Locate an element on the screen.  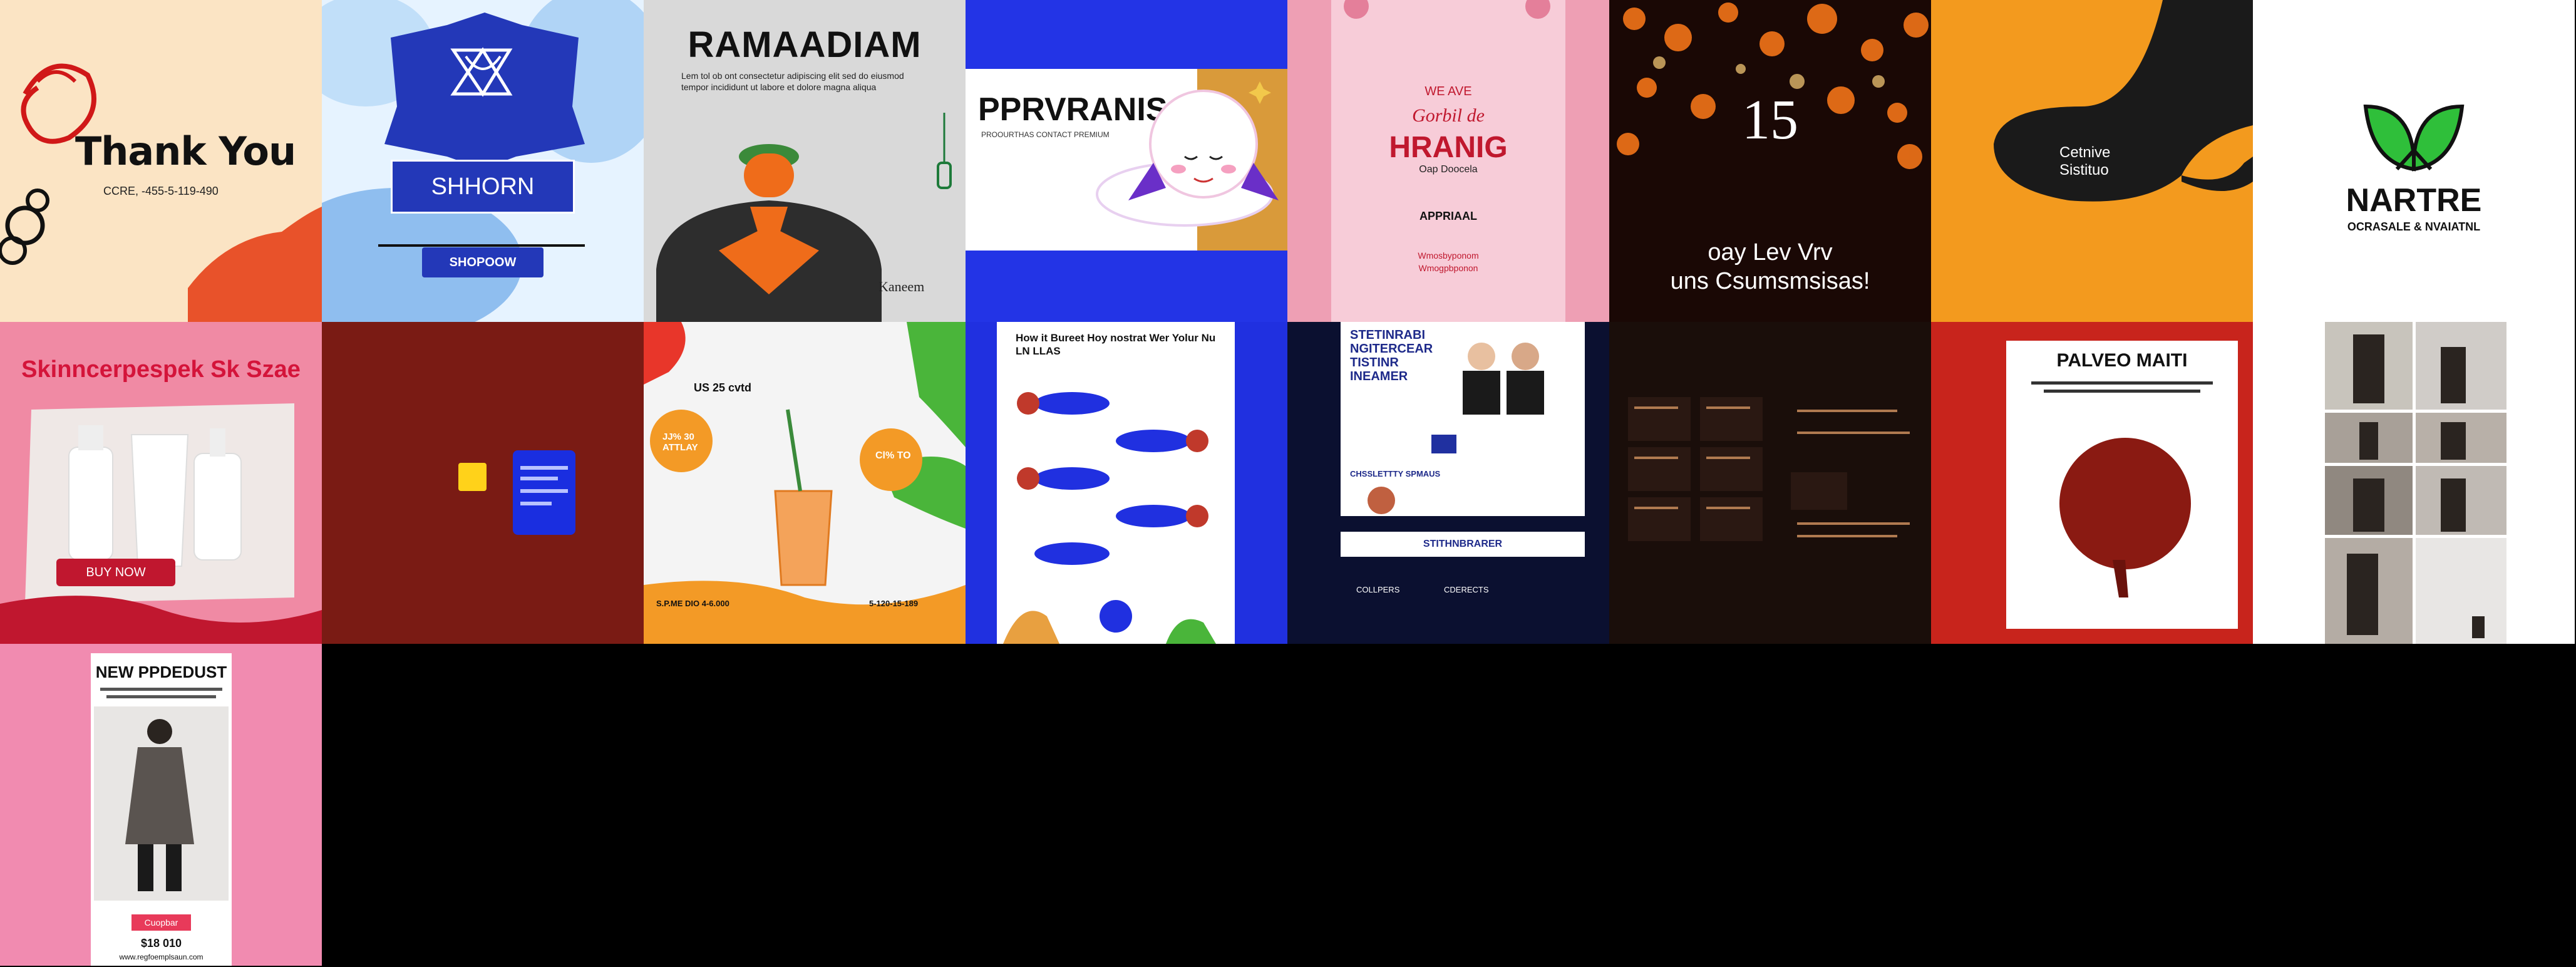
wedding-script: Gorbil de is located at coordinates (1449, 115).